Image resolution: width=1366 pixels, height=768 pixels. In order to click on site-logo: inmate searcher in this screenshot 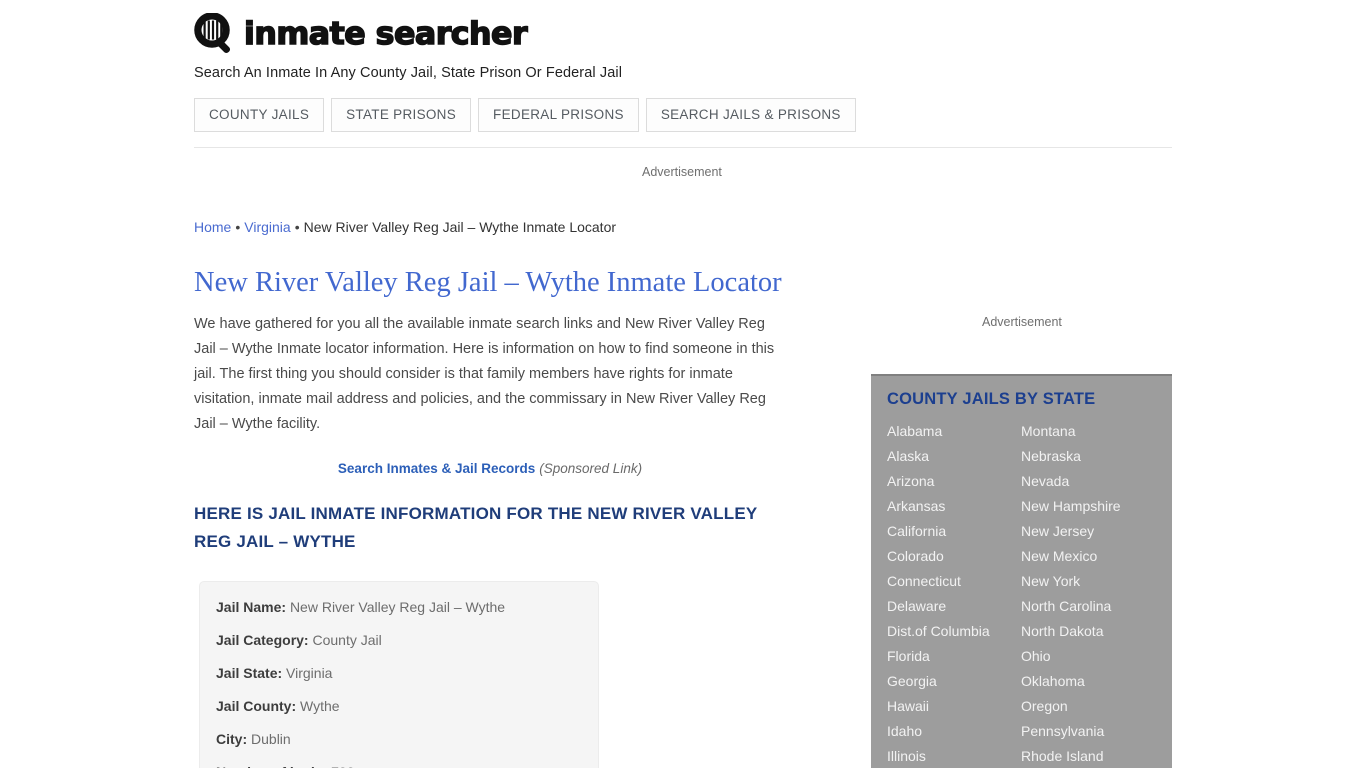, I will do `click(683, 34)`.